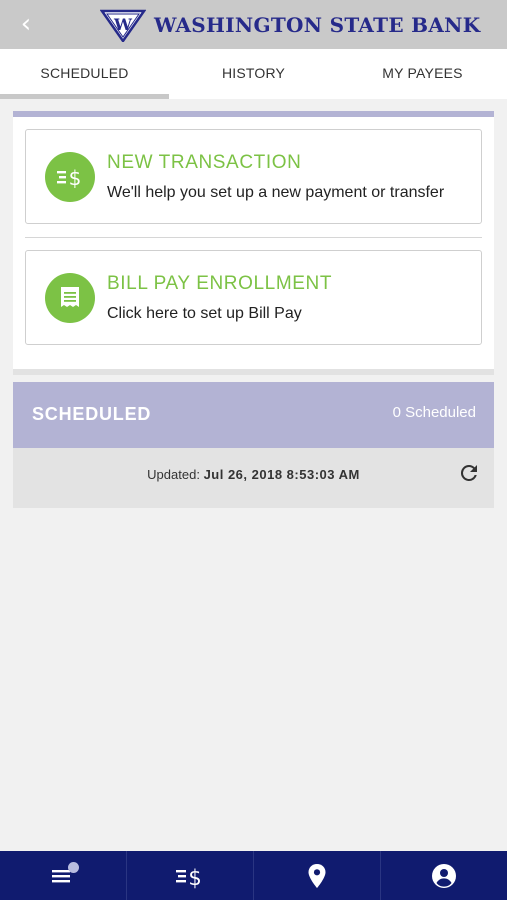 This screenshot has height=900, width=507. I want to click on bottom-nav-bar: $, so click(253, 875).